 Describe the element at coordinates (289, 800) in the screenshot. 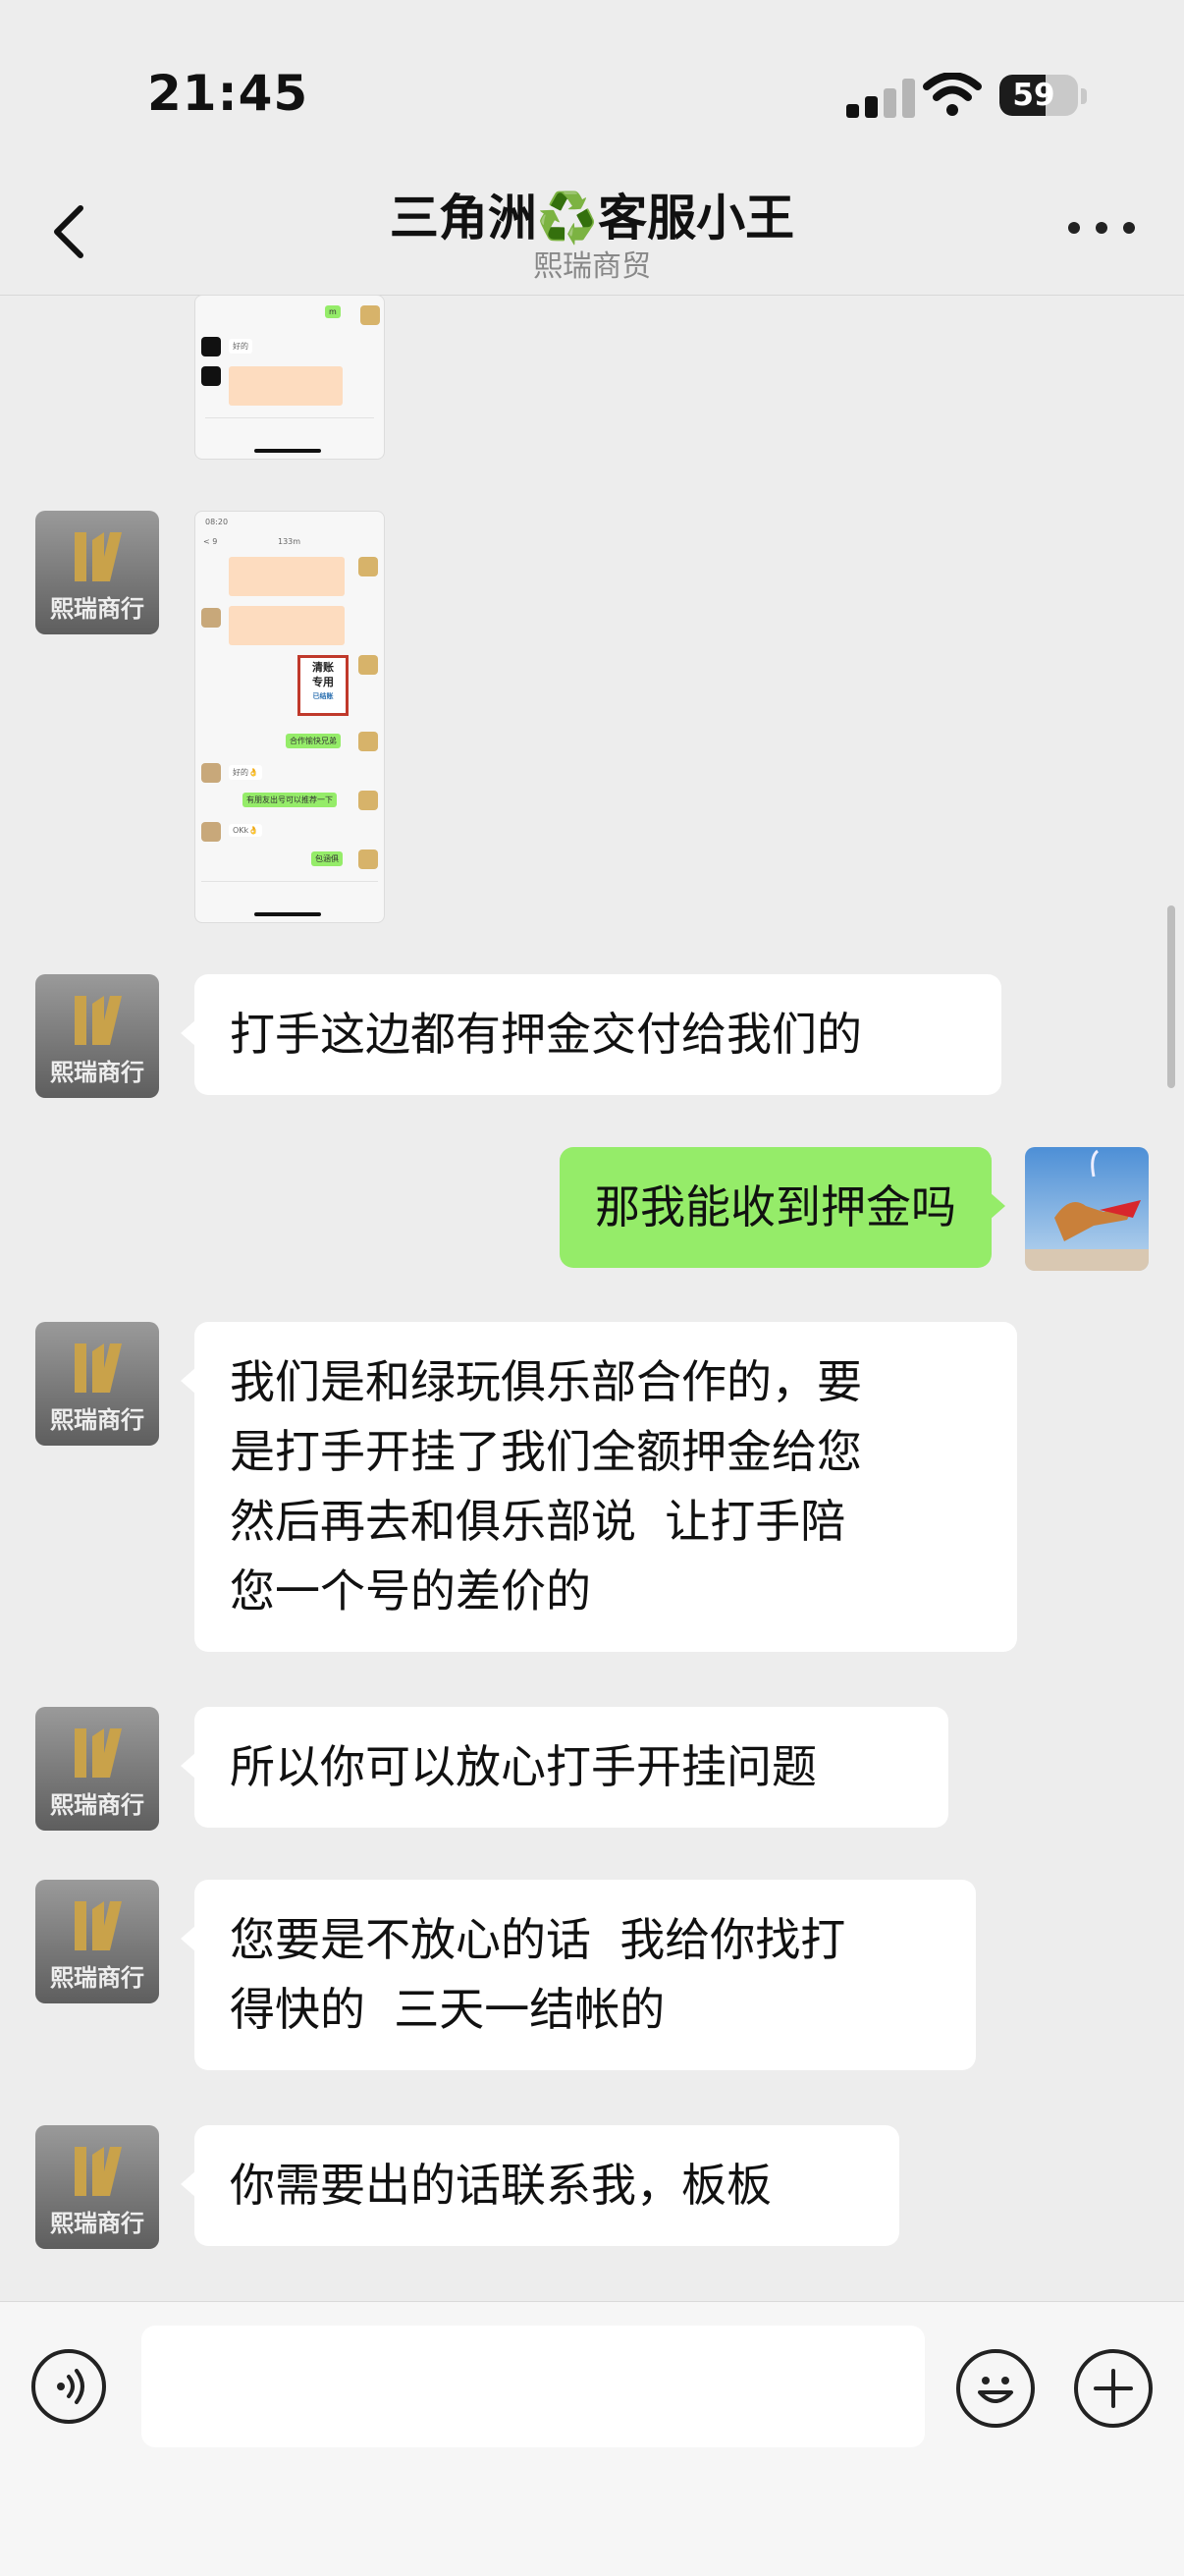

I see `mini-message: 有朋友出号可以推荐一下` at that location.